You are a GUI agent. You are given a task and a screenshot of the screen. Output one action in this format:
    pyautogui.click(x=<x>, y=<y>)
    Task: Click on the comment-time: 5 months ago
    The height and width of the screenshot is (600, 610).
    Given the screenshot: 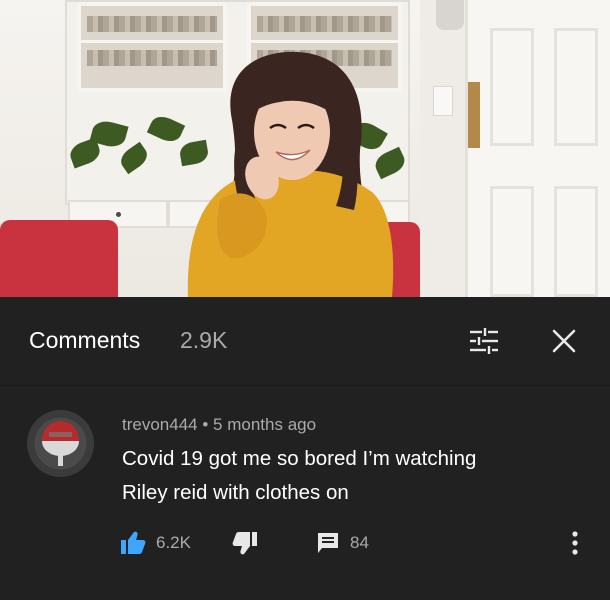 What is the action you would take?
    pyautogui.click(x=265, y=424)
    